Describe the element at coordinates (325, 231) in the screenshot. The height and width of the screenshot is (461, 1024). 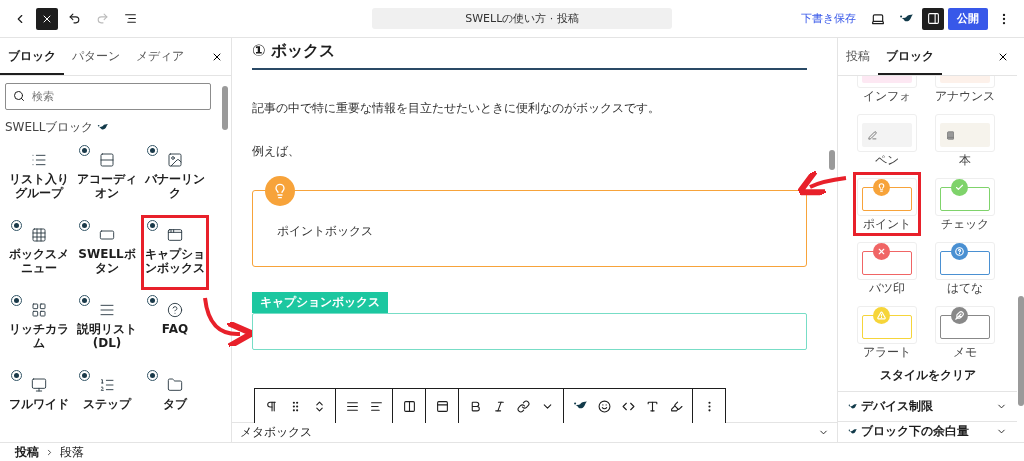
I see `box-text: ポイントボックス` at that location.